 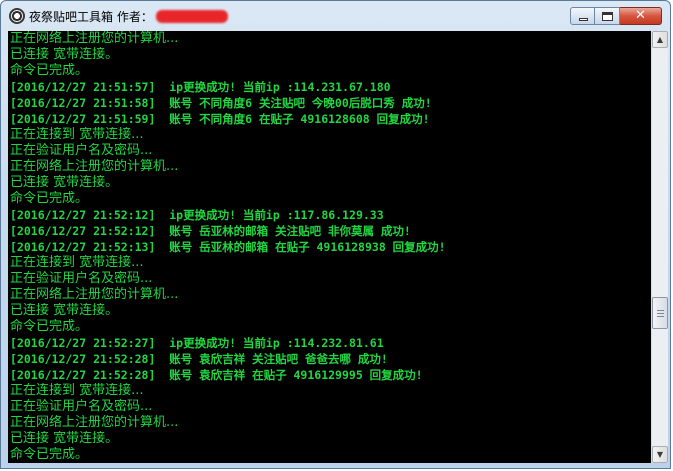 I want to click on minimize-button, so click(x=582, y=16).